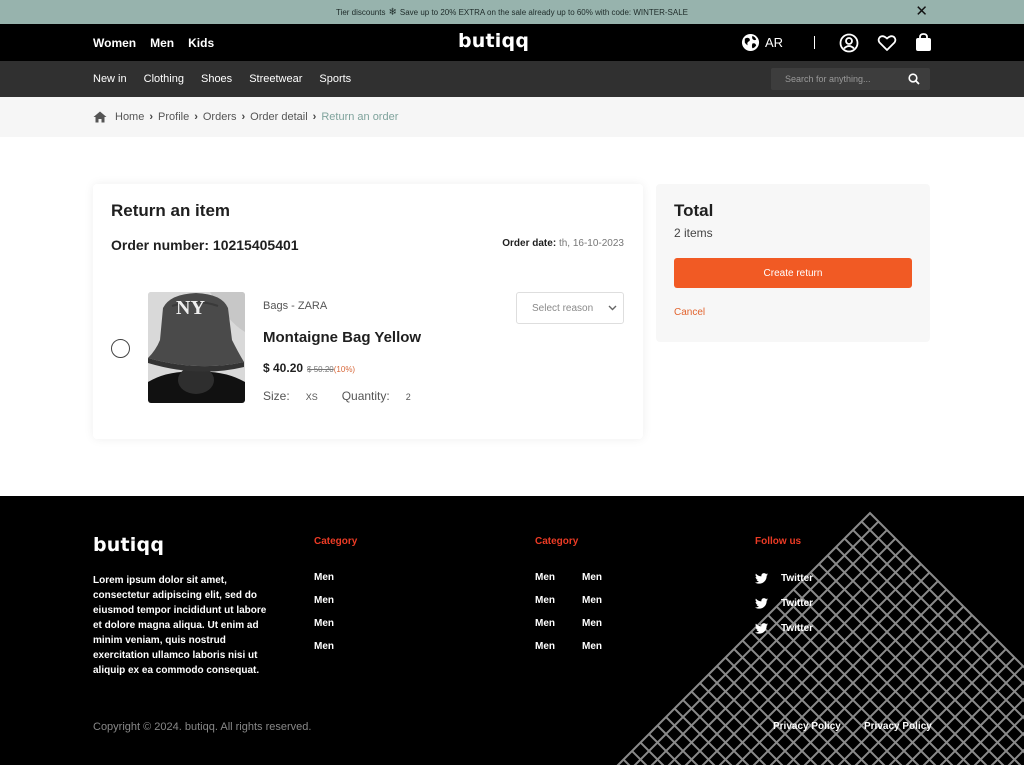  Describe the element at coordinates (570, 308) in the screenshot. I see `return-reason-select: Select reason` at that location.